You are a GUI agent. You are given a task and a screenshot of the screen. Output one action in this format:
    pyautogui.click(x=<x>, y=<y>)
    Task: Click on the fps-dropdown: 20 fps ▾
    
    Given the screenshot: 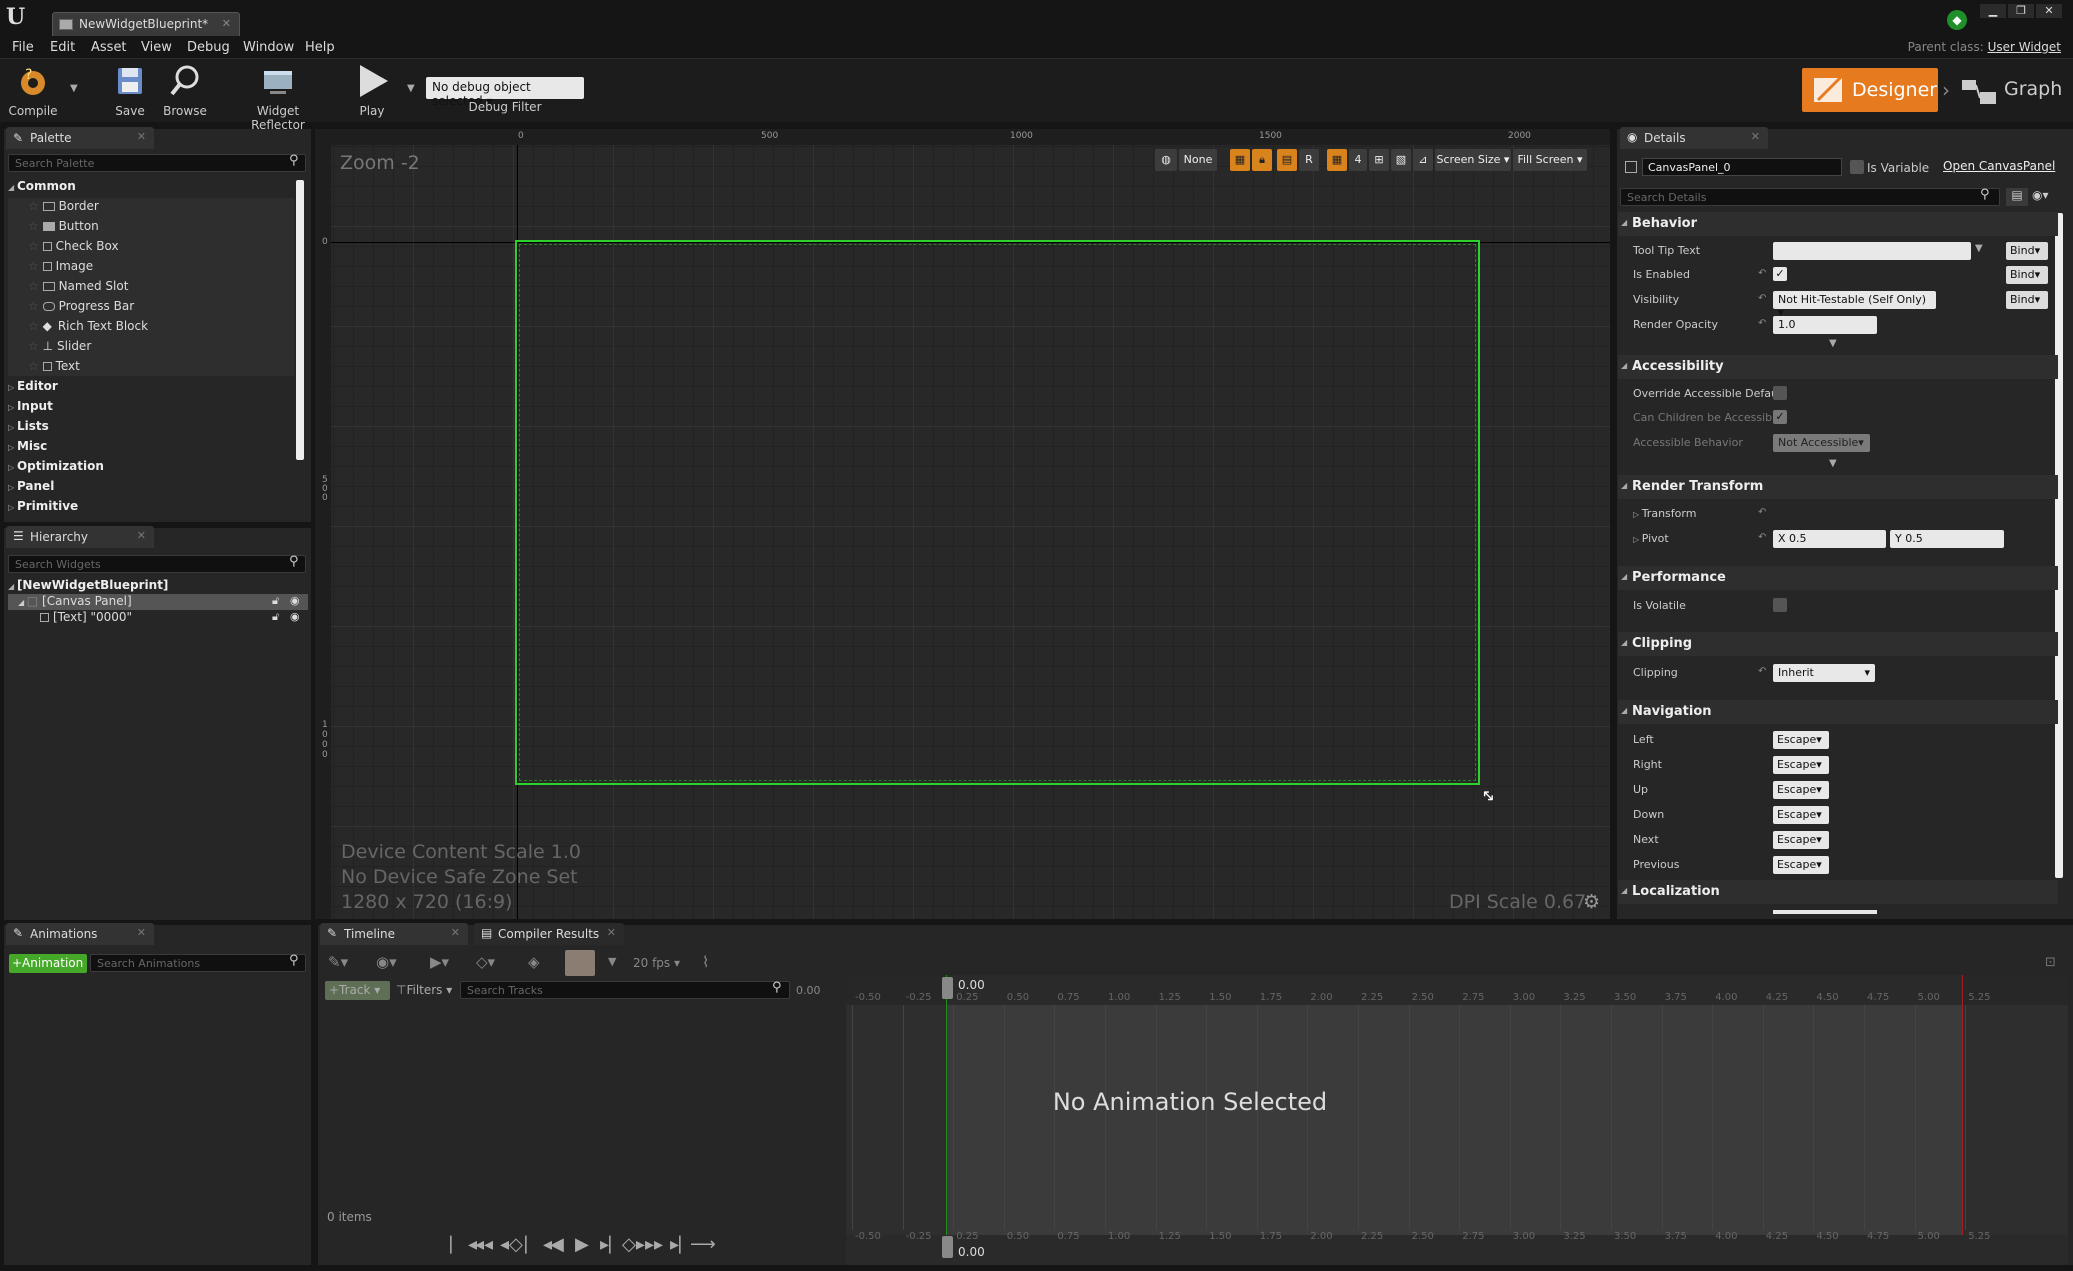 What is the action you would take?
    pyautogui.click(x=656, y=963)
    